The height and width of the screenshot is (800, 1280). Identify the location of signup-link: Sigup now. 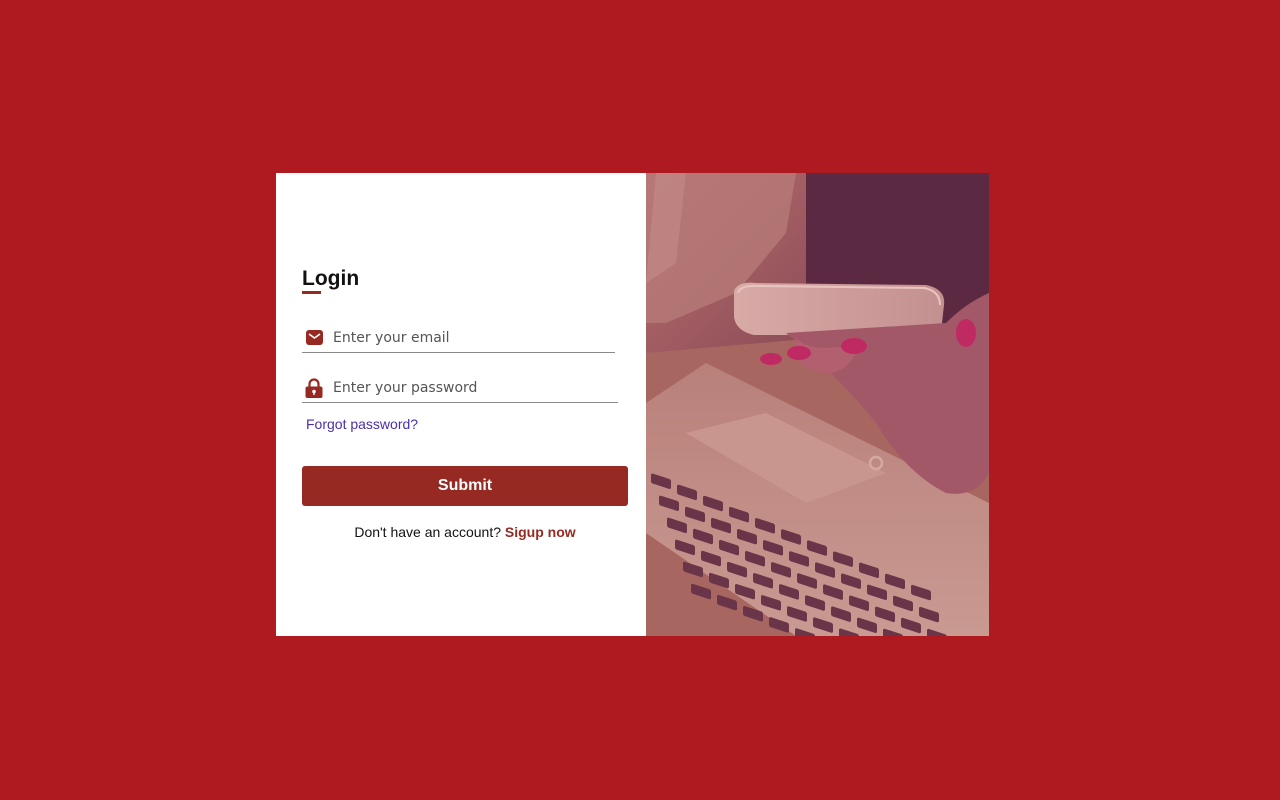
(540, 532).